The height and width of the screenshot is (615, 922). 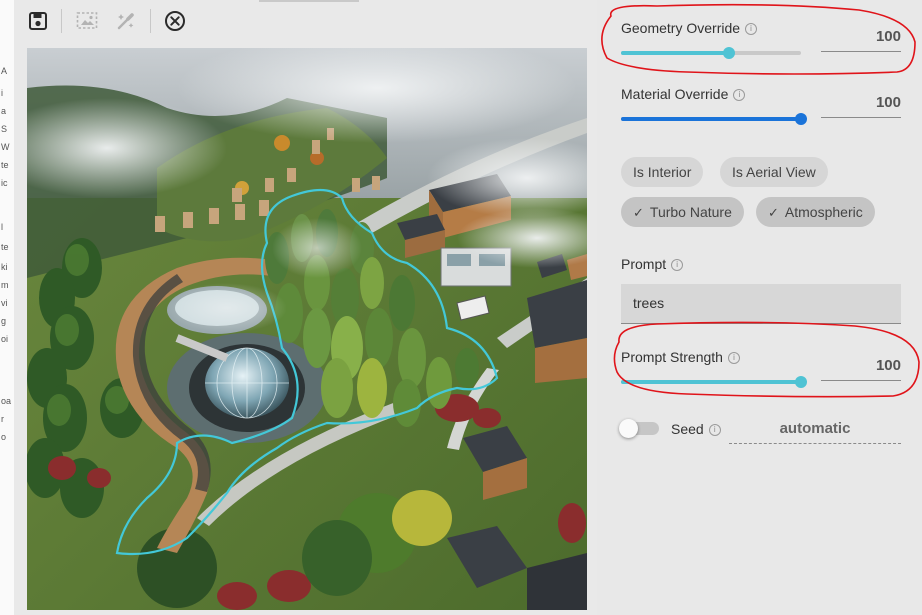 I want to click on geometry-override-text: Geometry Override, so click(x=681, y=28).